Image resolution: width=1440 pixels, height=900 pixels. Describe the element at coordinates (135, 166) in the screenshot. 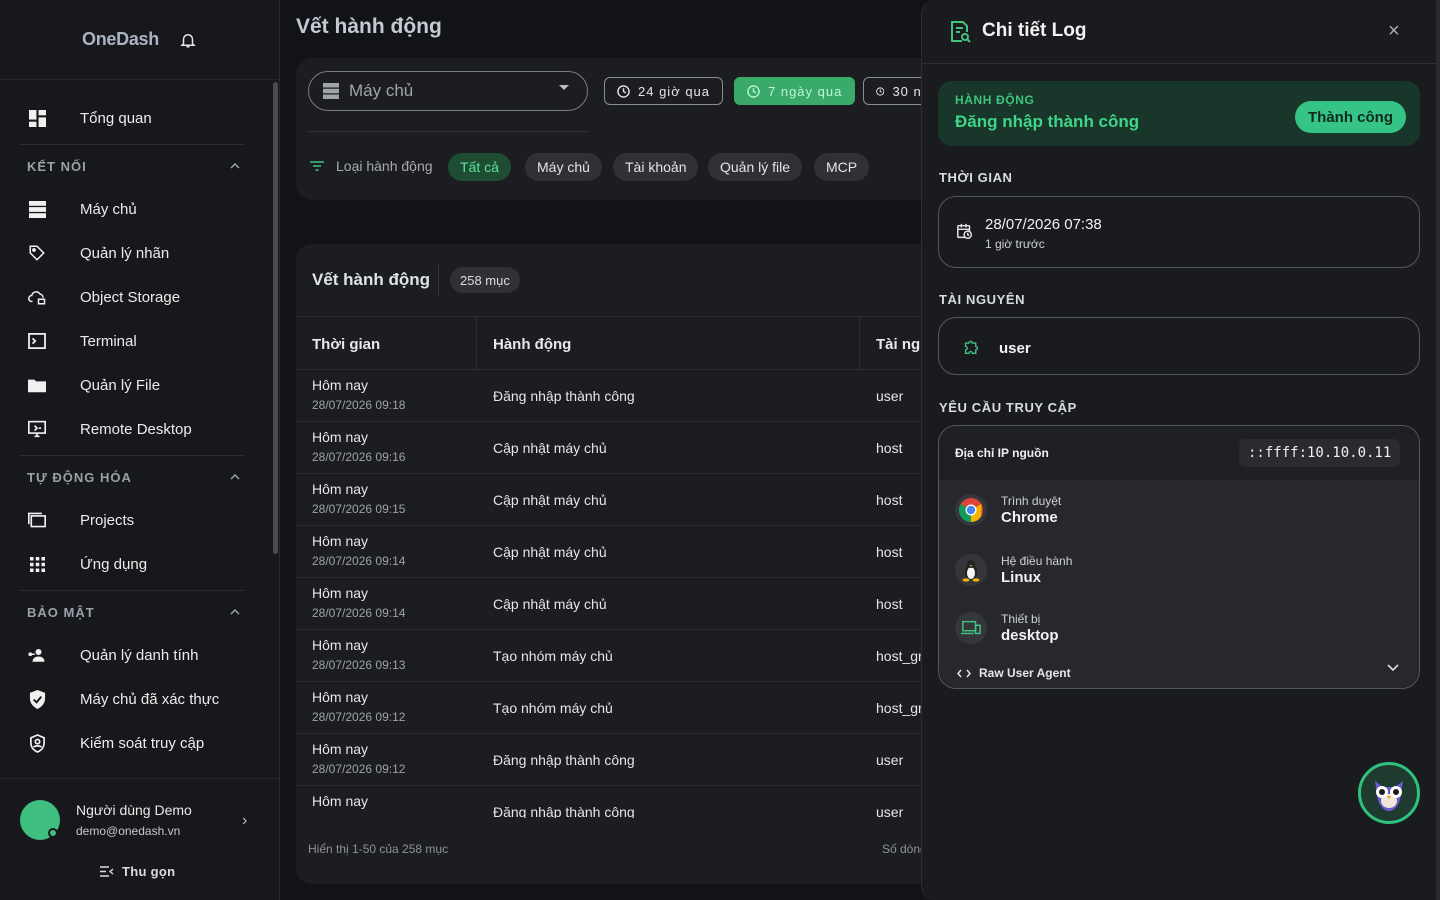

I see `section-header-connect: KẾT NỐI` at that location.